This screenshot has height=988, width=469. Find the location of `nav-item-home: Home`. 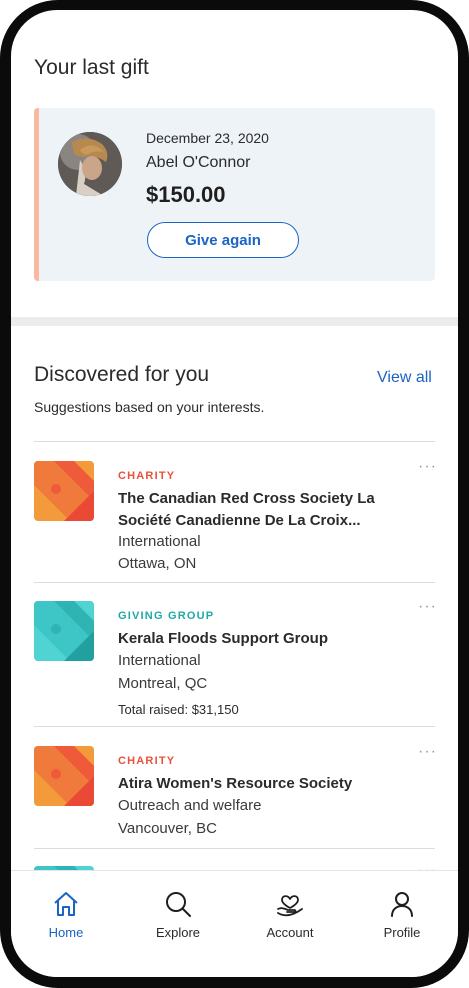

nav-item-home: Home is located at coordinates (66, 914).